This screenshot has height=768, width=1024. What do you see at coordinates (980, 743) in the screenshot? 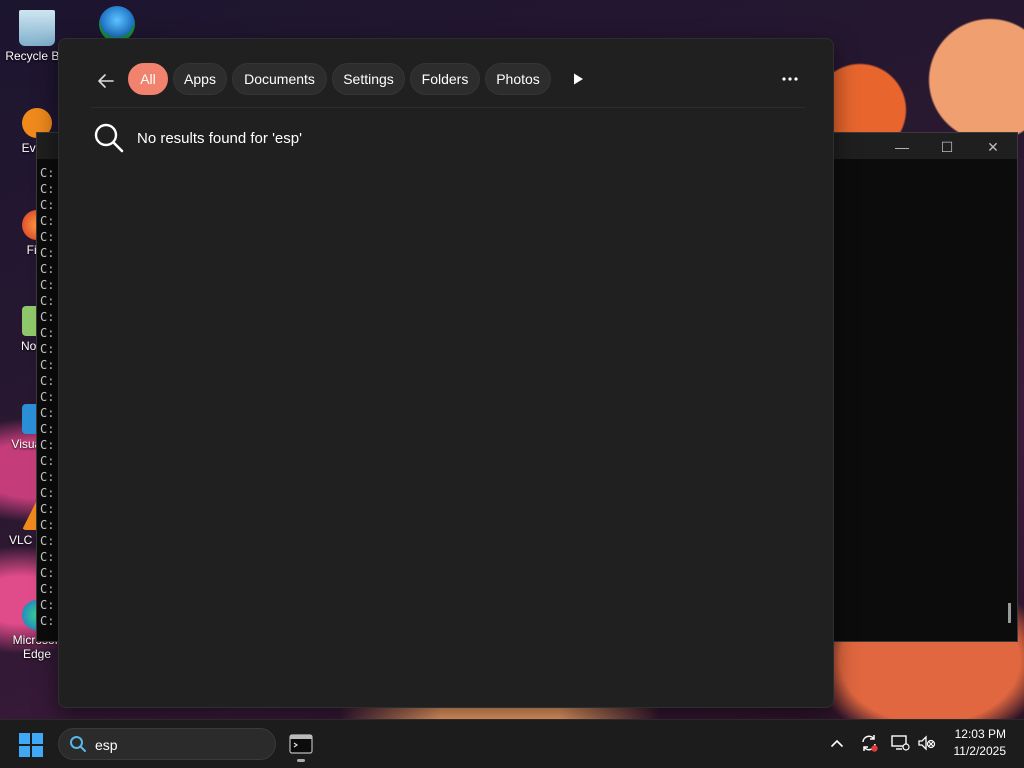
I see `clock: 12:03 PM 11/2/2025` at bounding box center [980, 743].